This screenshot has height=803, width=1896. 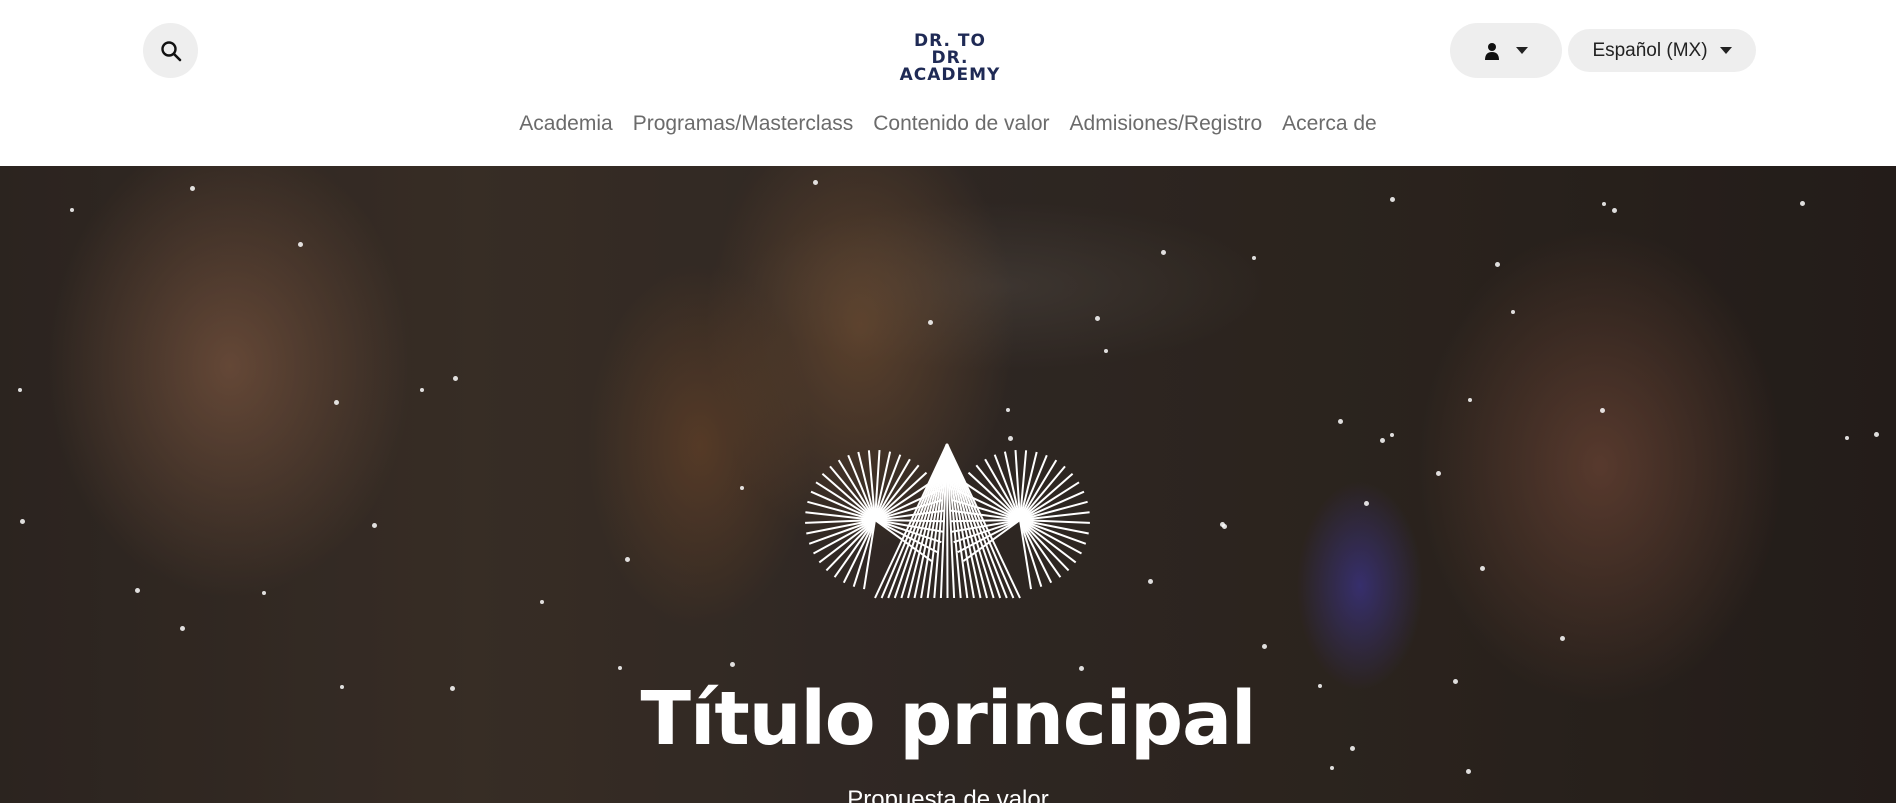 I want to click on search-icon, so click(x=170, y=50).